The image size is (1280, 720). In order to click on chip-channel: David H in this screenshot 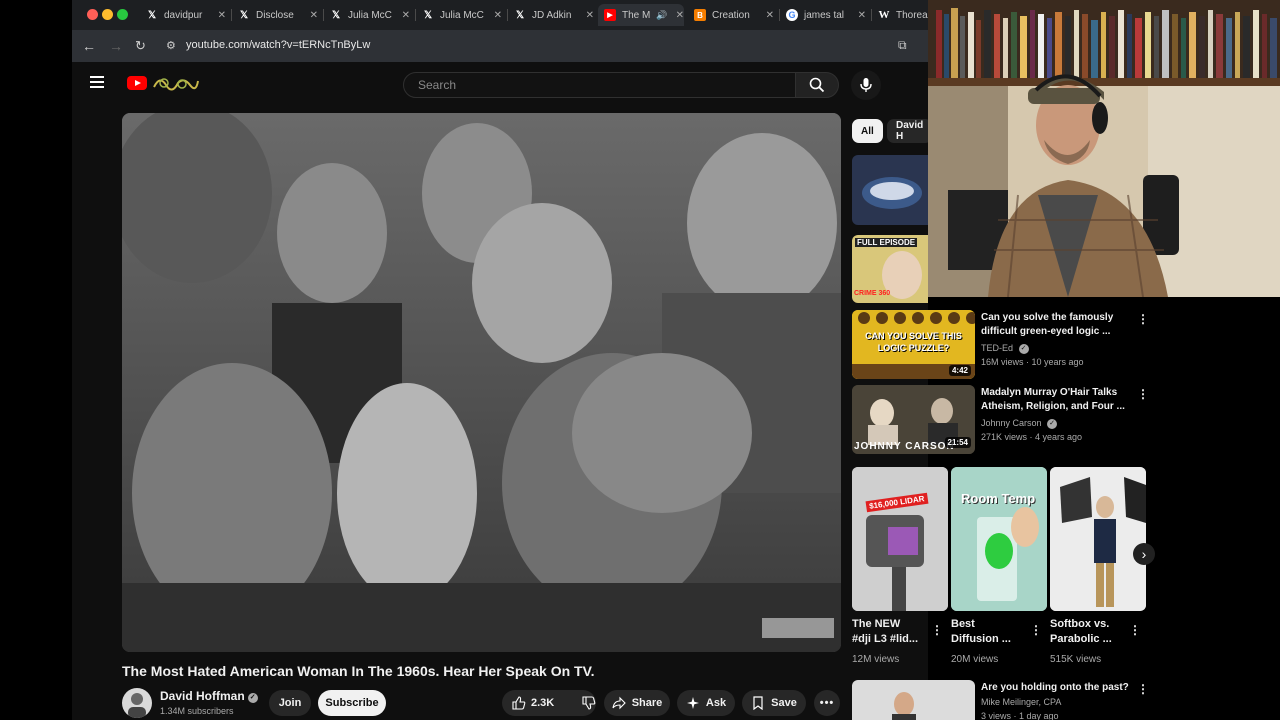, I will do `click(907, 131)`.